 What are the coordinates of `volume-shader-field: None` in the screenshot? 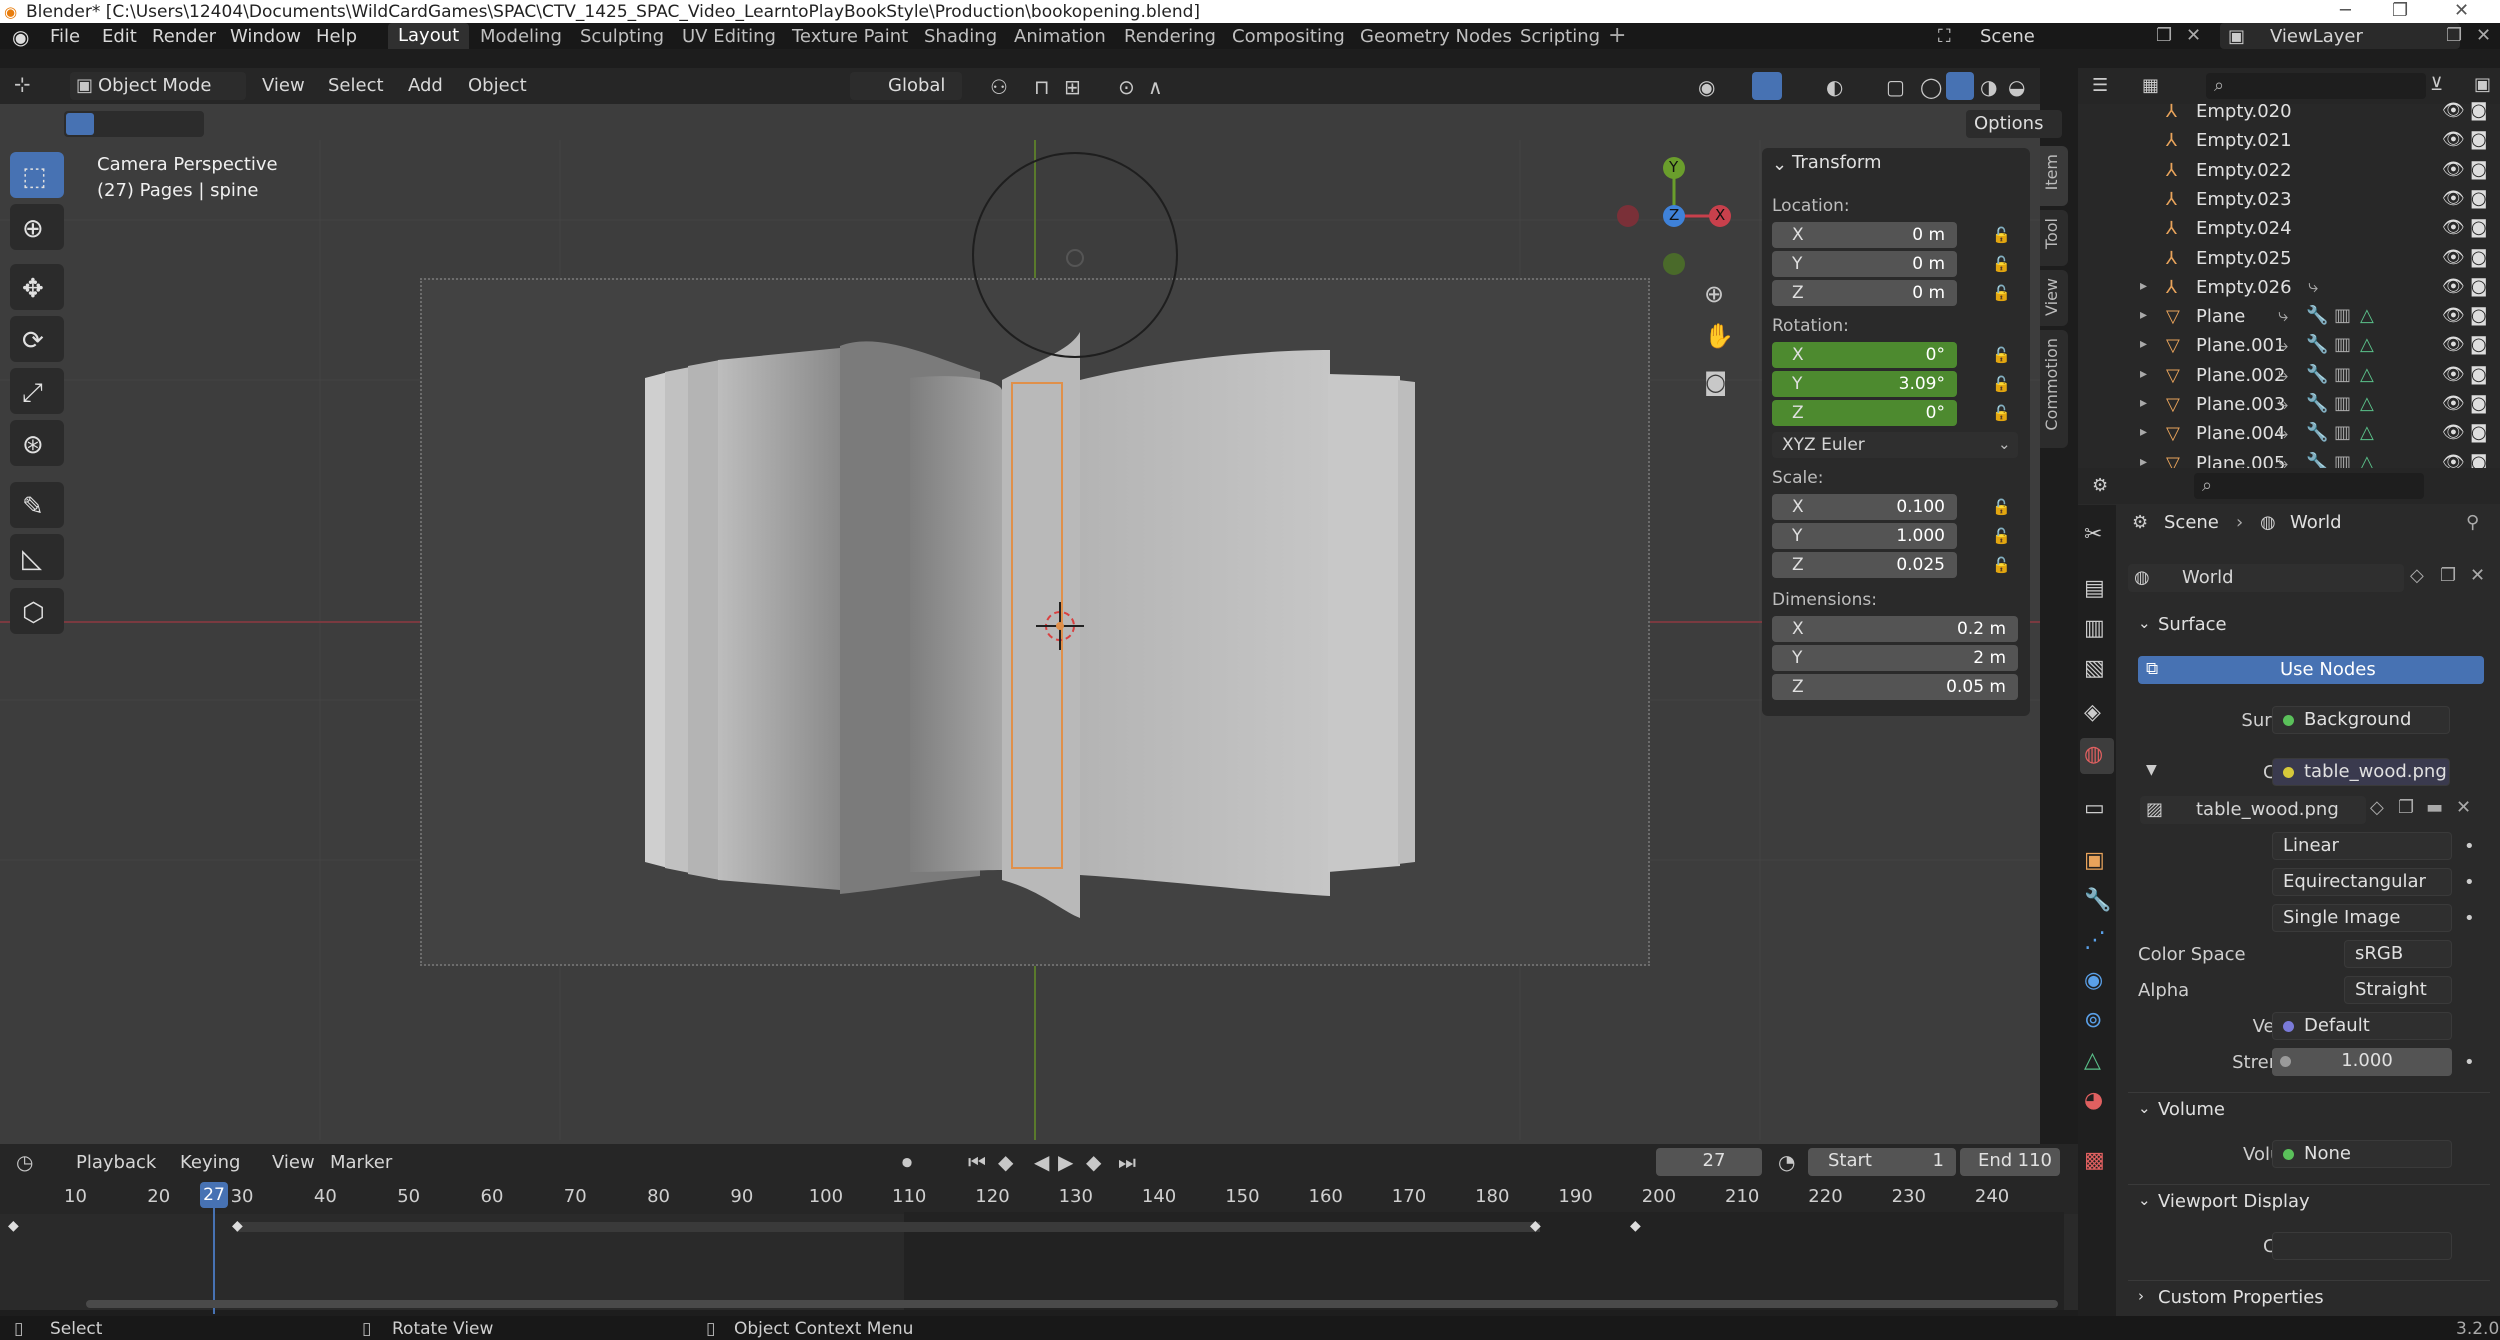 It's located at (2362, 1154).